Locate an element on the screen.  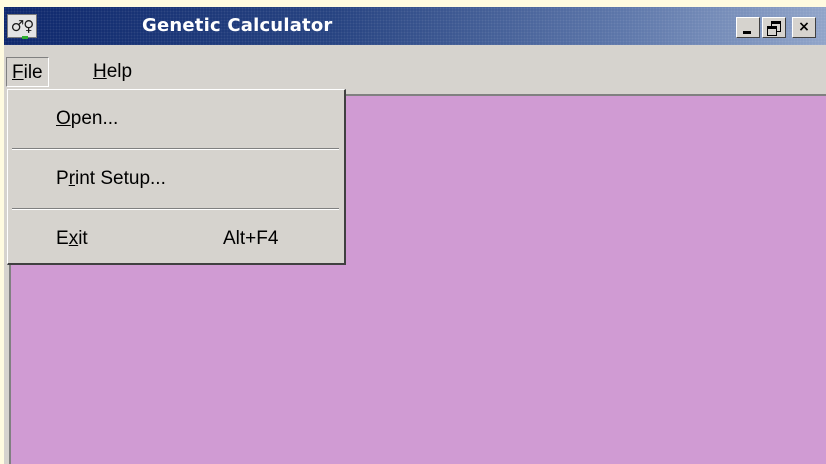
menu-file: File is located at coordinates (27, 72).